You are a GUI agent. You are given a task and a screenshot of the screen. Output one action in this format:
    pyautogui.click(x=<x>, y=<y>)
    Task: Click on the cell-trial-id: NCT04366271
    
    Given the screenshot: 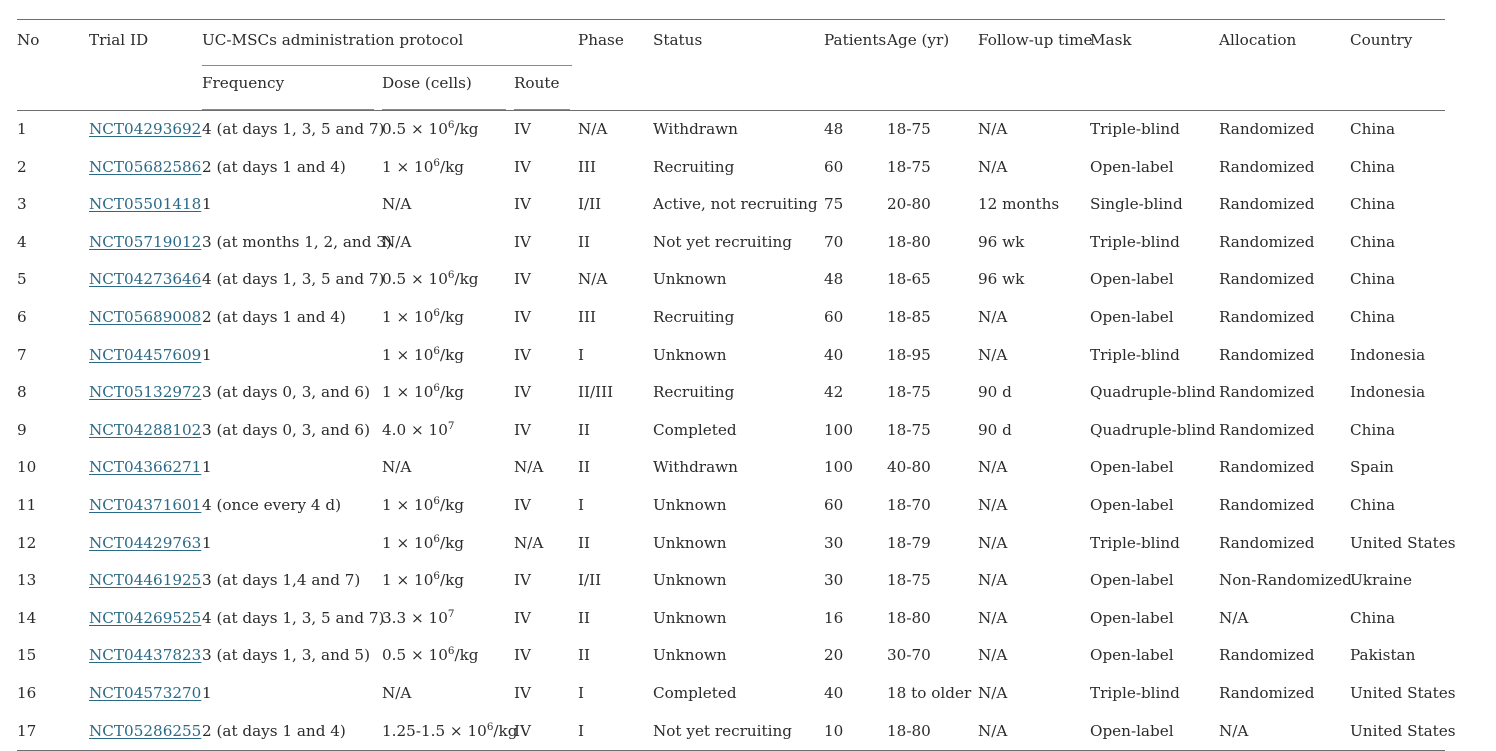 What is the action you would take?
    pyautogui.click(x=145, y=468)
    